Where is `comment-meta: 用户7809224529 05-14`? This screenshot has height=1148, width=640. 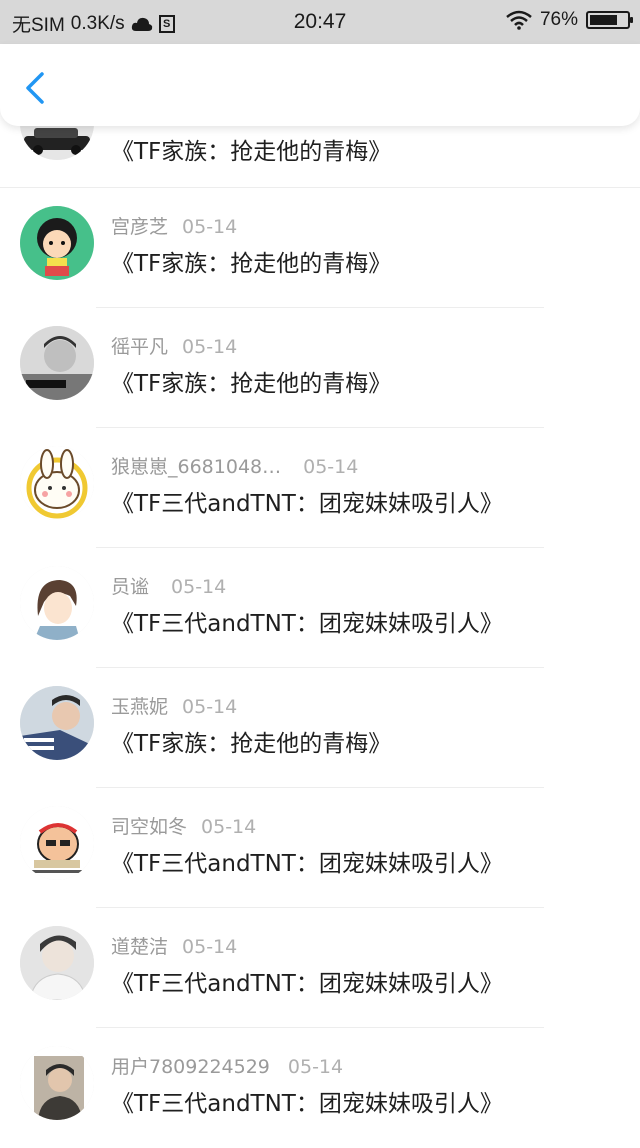
comment-meta: 用户7809224529 05-14 is located at coordinates (227, 1065).